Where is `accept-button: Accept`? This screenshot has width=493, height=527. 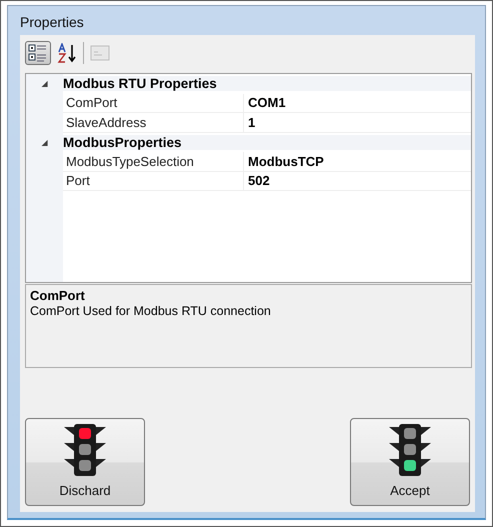 accept-button: Accept is located at coordinates (410, 462).